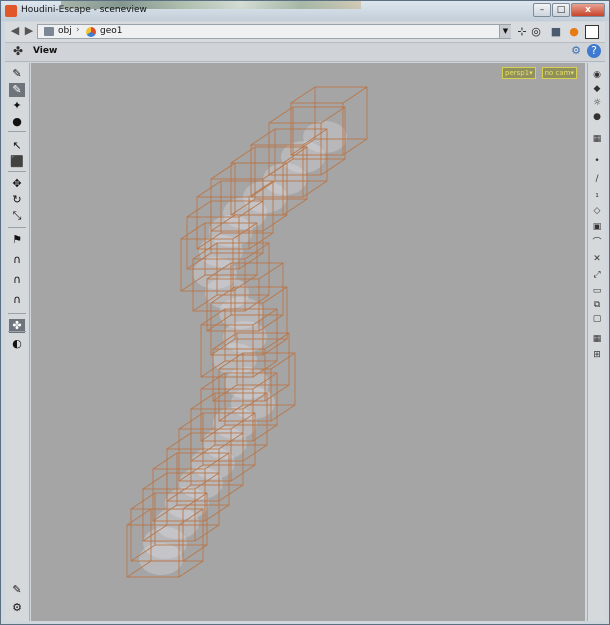 The image size is (610, 625). I want to click on arrows-b-icon: ⤢, so click(597, 275).